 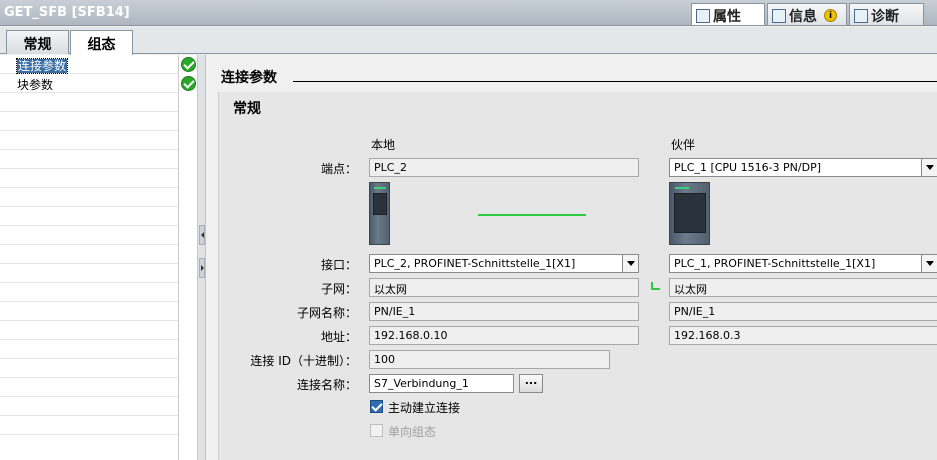 What do you see at coordinates (326, 385) in the screenshot?
I see `connection-name-label: 连接名称：` at bounding box center [326, 385].